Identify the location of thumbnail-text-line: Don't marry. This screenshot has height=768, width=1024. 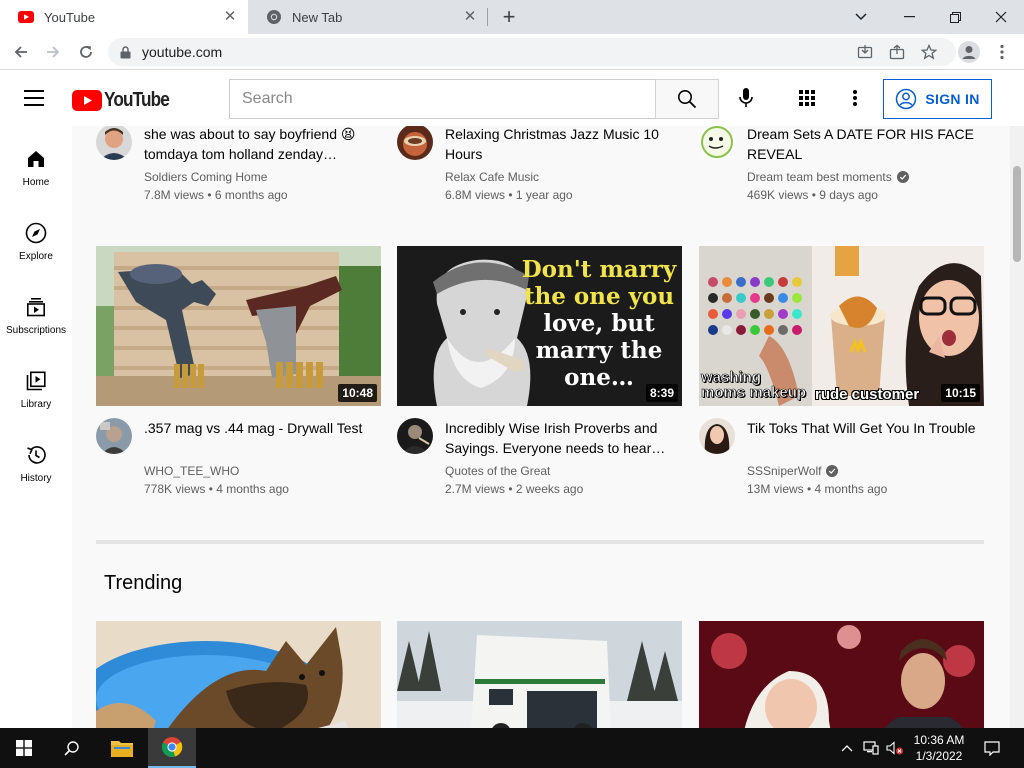
(599, 269).